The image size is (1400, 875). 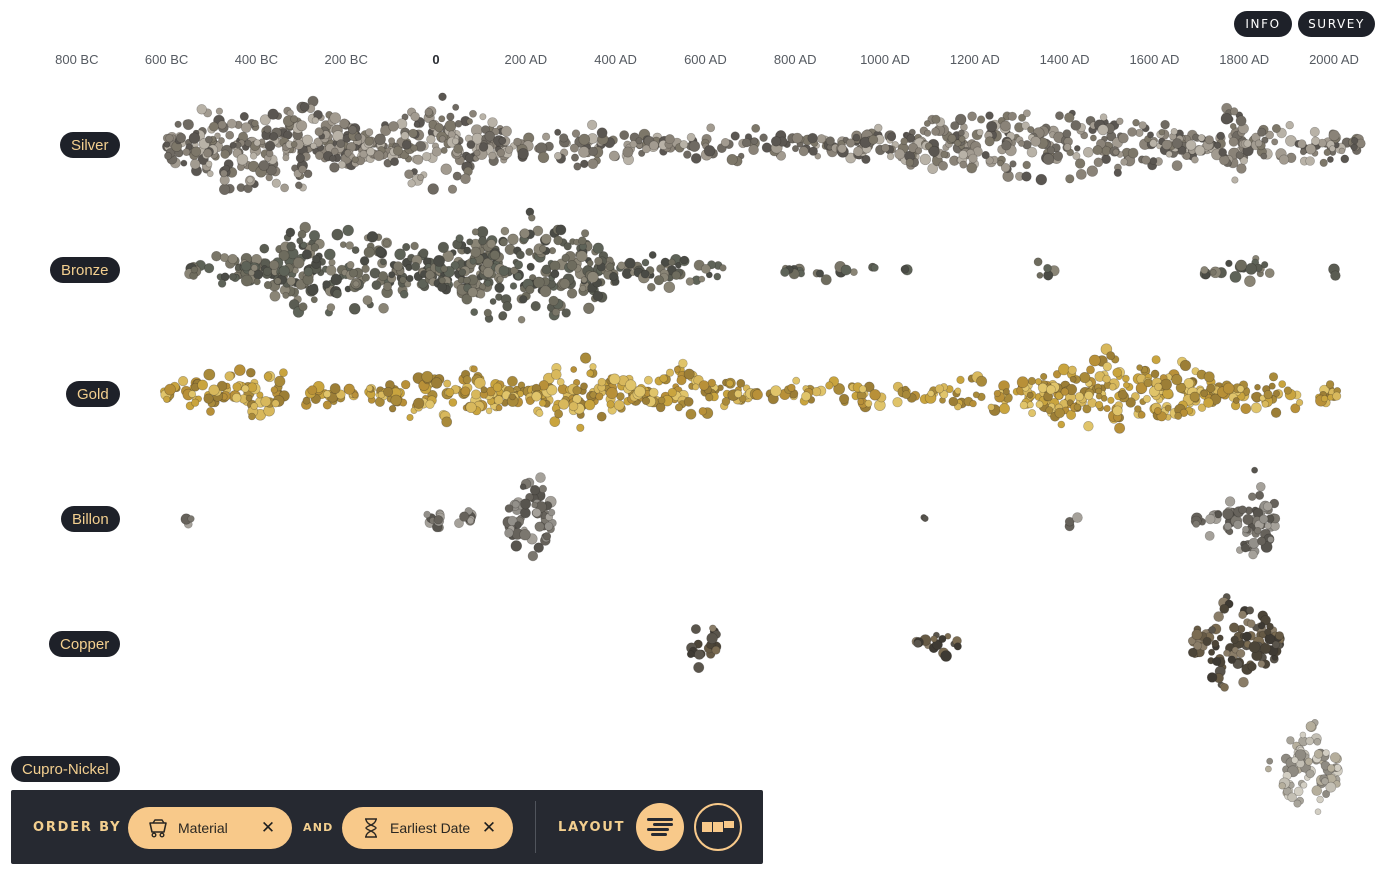 I want to click on order-chip-earliest-date: Earliest Date ✕, so click(x=427, y=828).